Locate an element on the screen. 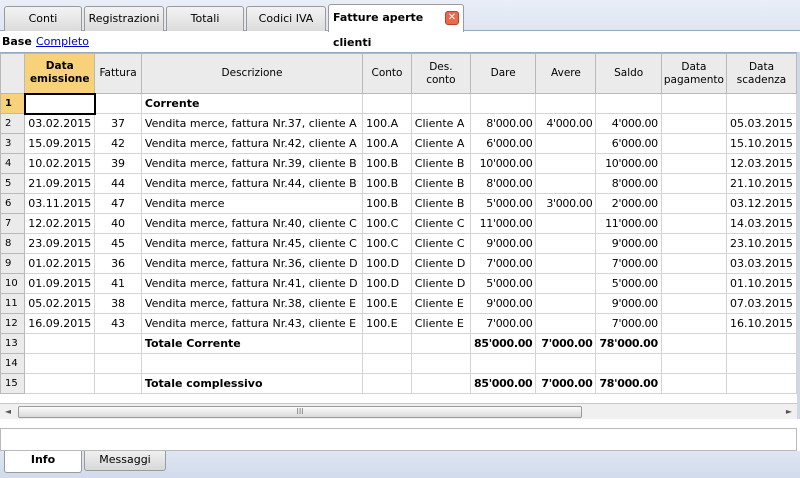 This screenshot has width=800, height=478. row-number: 7 is located at coordinates (13, 223).